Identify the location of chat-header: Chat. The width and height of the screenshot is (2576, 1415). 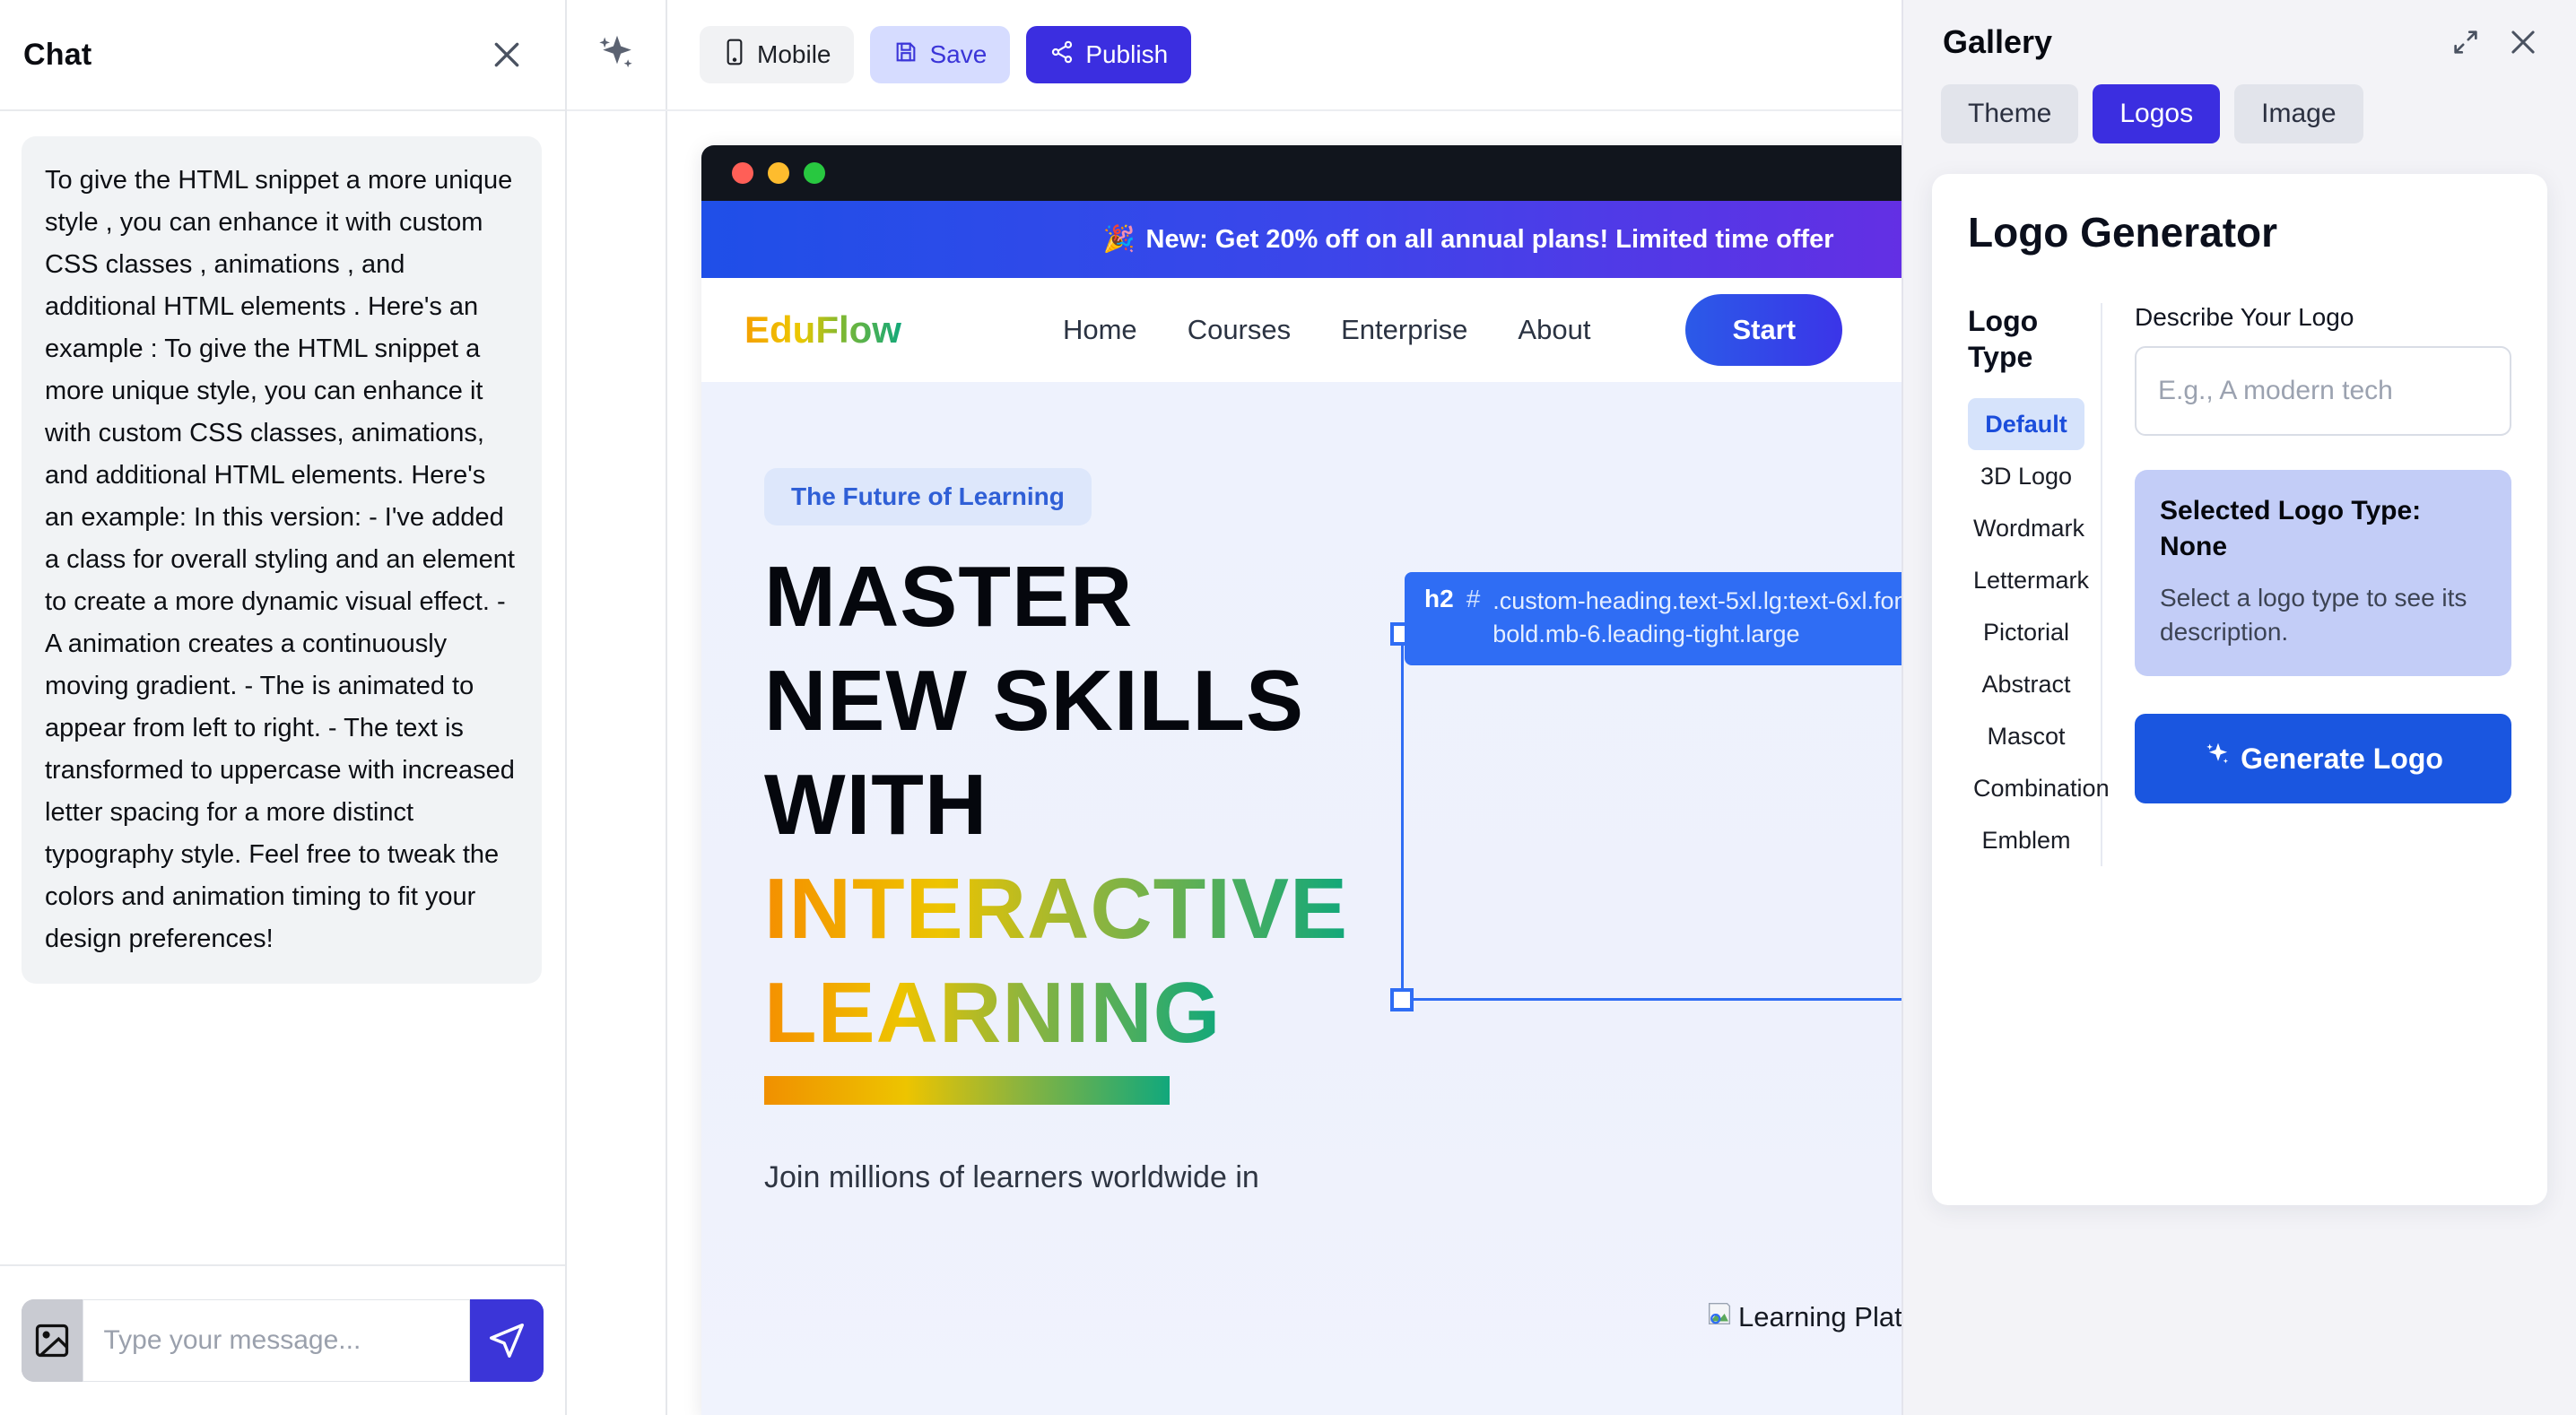
(282, 55).